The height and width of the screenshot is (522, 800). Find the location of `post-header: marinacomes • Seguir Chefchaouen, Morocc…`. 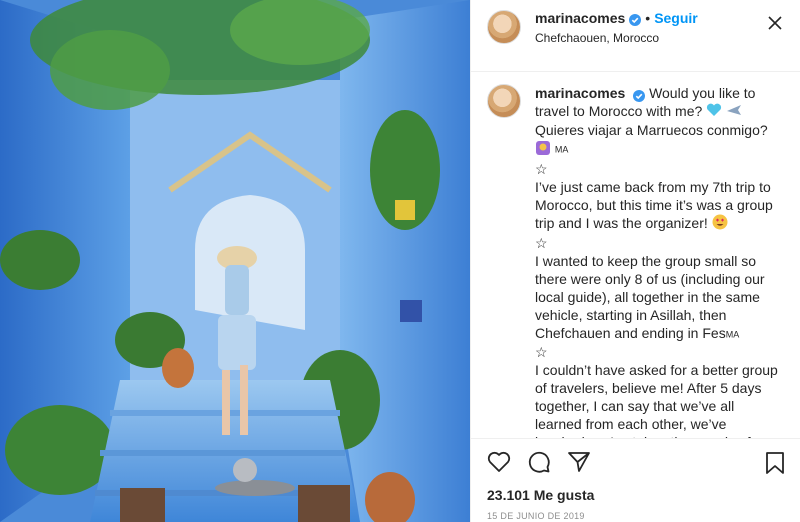

post-header: marinacomes • Seguir Chefchaouen, Morocc… is located at coordinates (635, 36).